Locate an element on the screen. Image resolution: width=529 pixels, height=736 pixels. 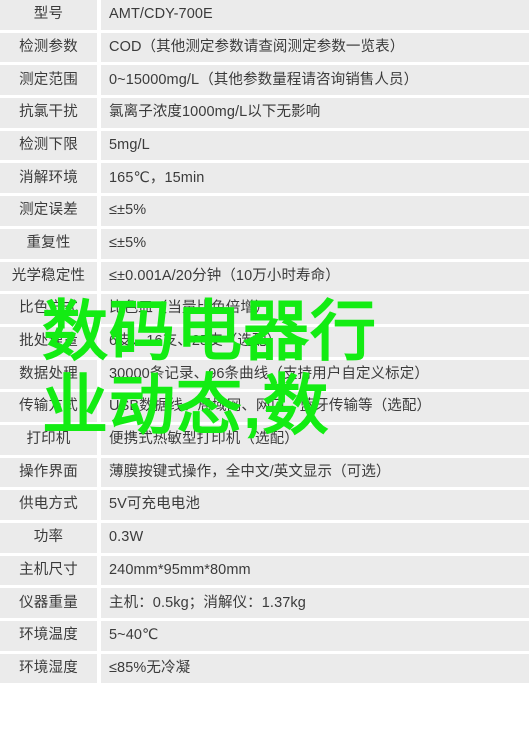
spec-value-cell: 5V可充电电池 is located at coordinates (315, 506).